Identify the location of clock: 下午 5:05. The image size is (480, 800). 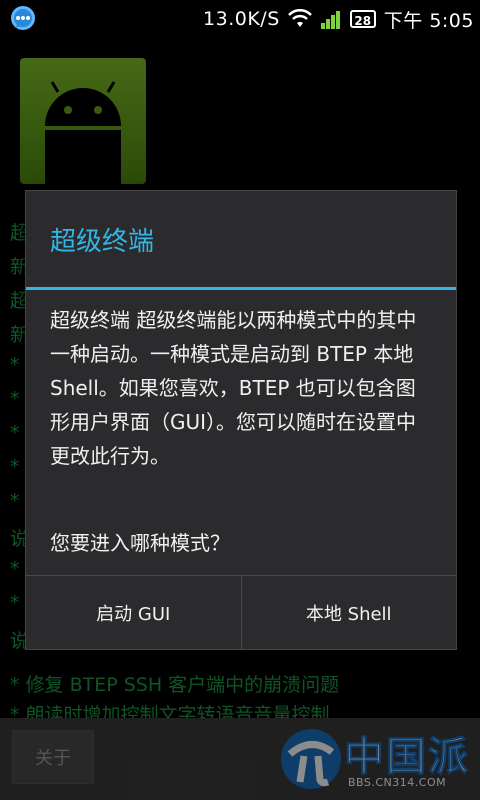
(428, 20).